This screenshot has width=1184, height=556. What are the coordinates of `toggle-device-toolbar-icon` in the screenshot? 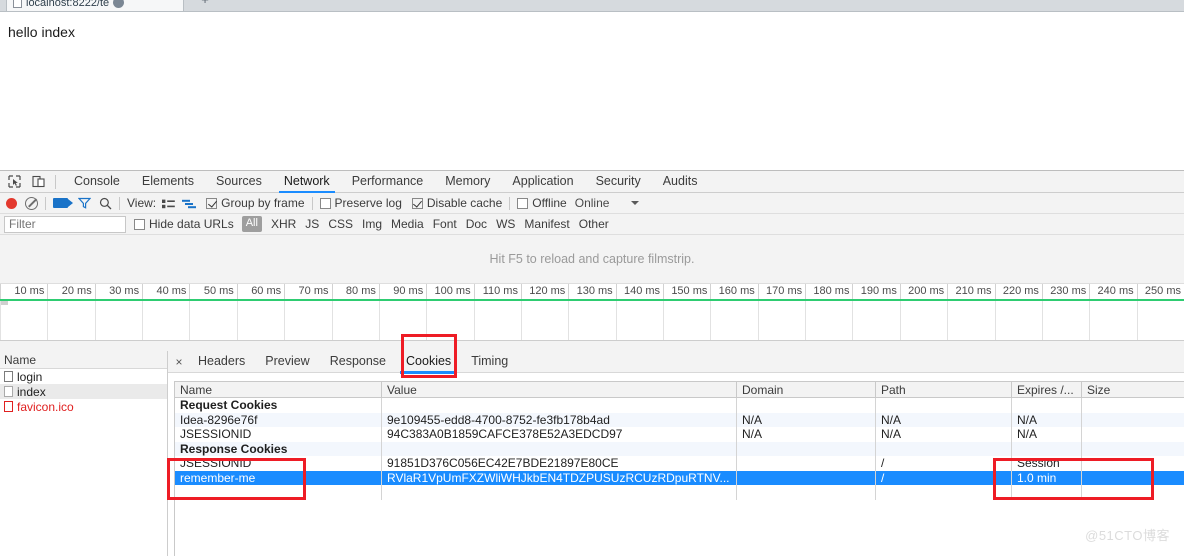 It's located at (38, 182).